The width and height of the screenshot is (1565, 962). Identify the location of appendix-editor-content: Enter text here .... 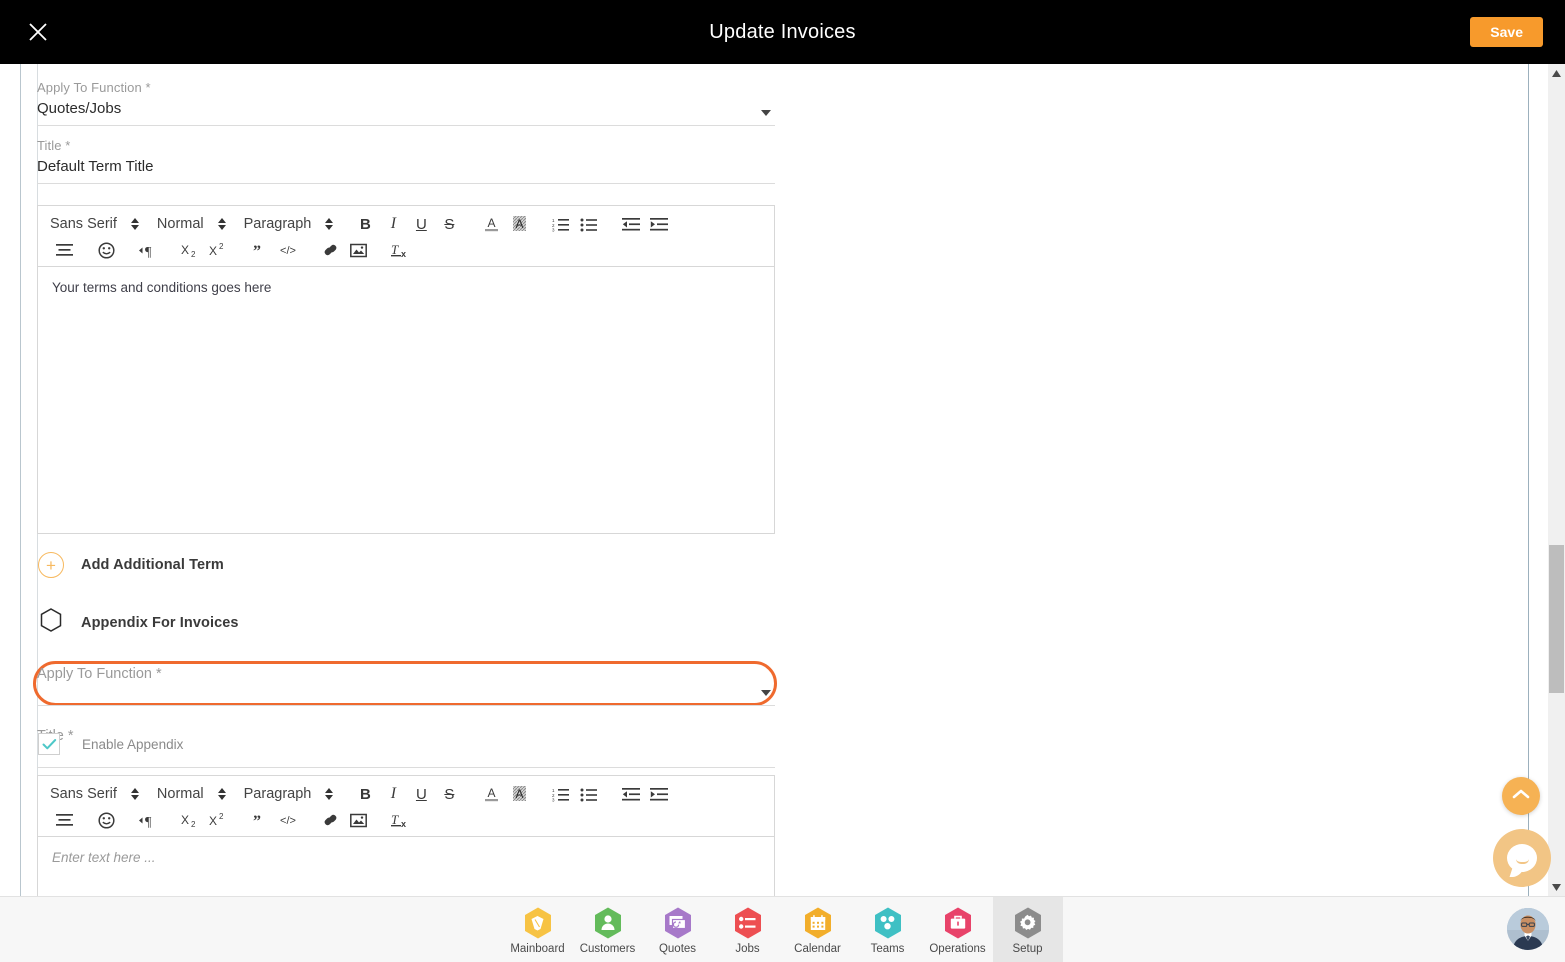
(406, 858).